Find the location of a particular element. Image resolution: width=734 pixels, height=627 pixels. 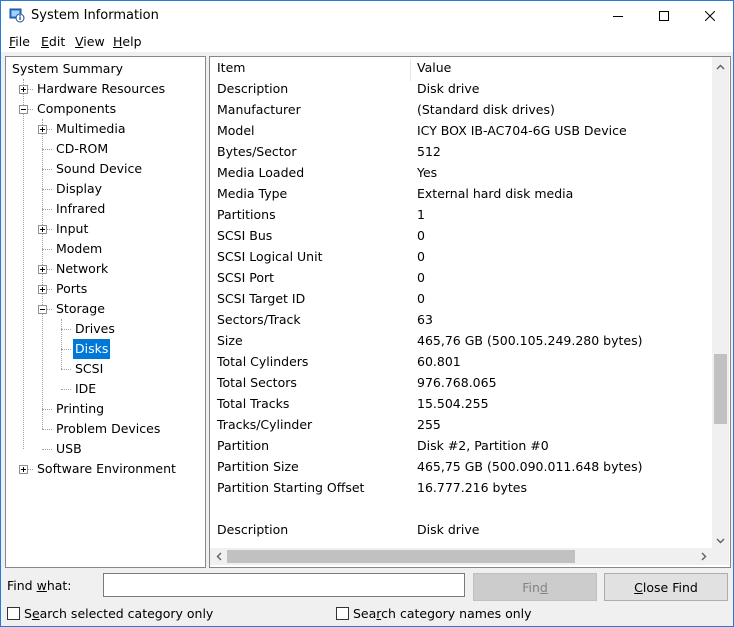

maximize-icon is located at coordinates (664, 16).